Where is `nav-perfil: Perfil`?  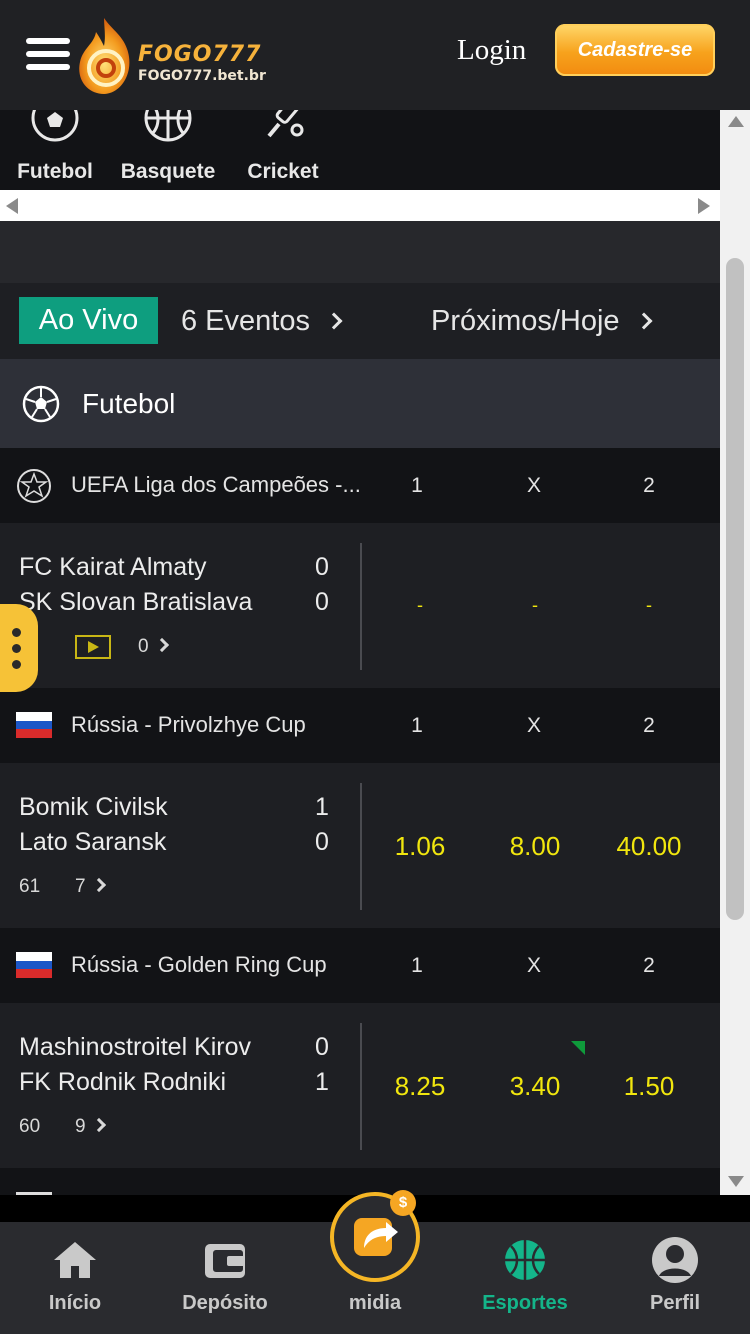 nav-perfil: Perfil is located at coordinates (675, 1278).